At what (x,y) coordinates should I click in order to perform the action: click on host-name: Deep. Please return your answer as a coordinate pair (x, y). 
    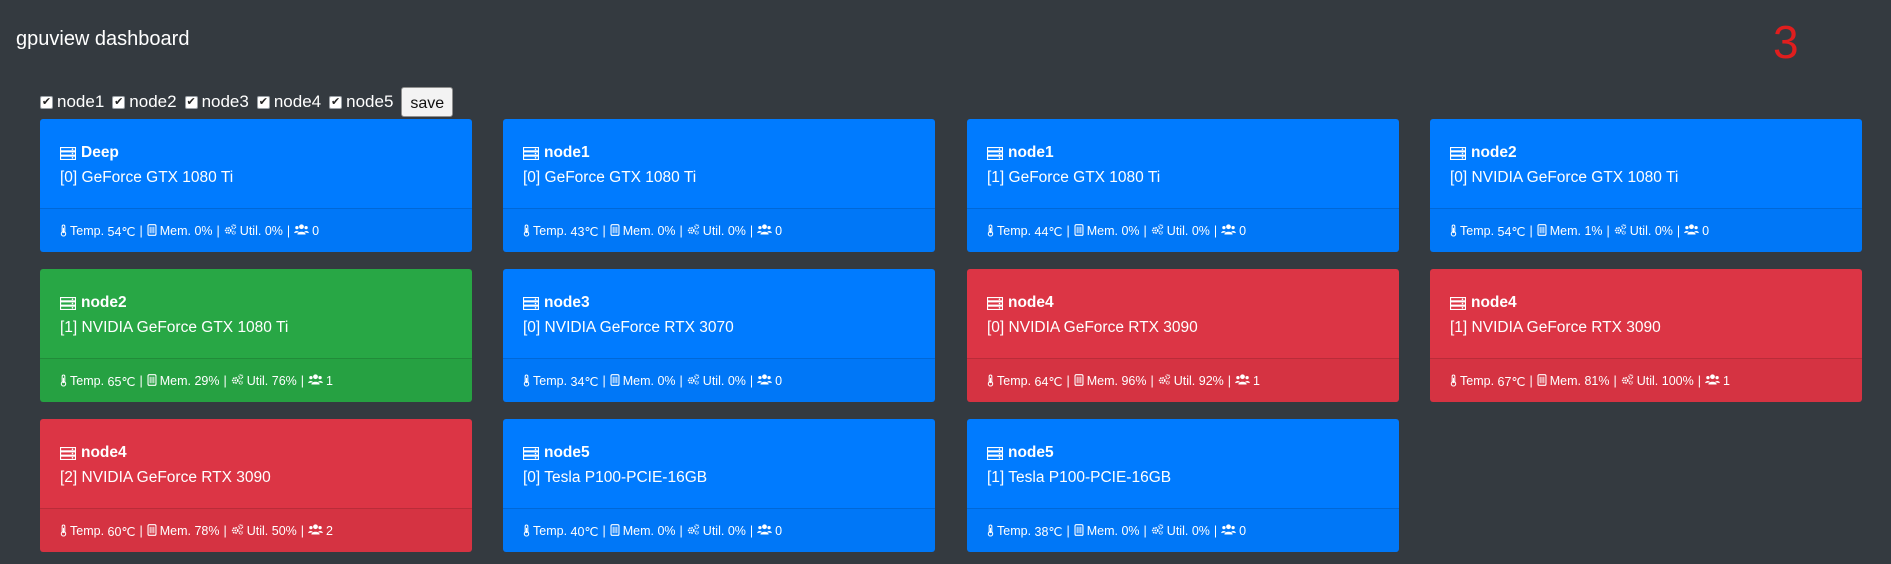
    Looking at the image, I should click on (100, 152).